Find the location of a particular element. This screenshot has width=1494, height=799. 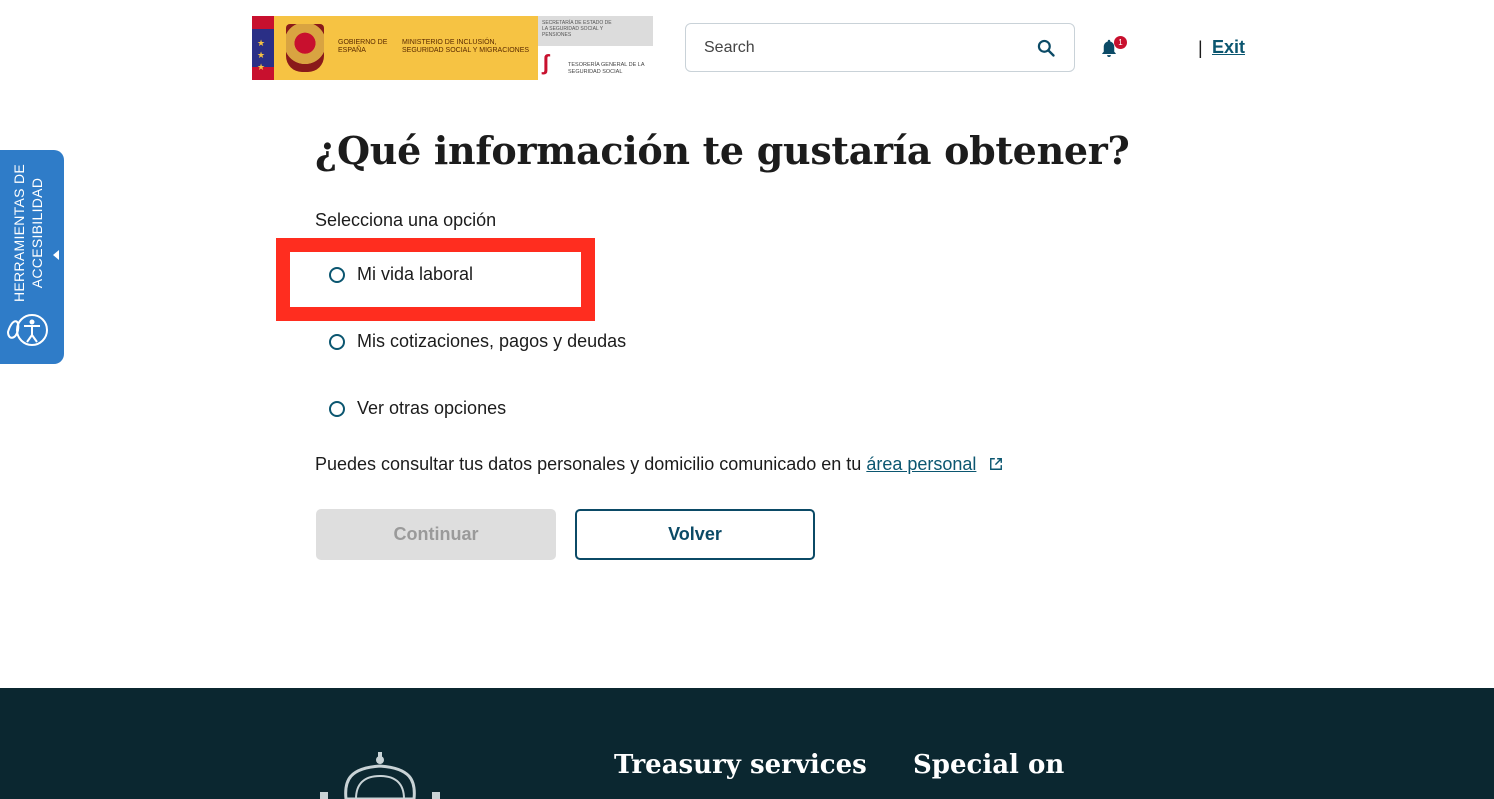

notifications-button: 1 is located at coordinates (1113, 48).